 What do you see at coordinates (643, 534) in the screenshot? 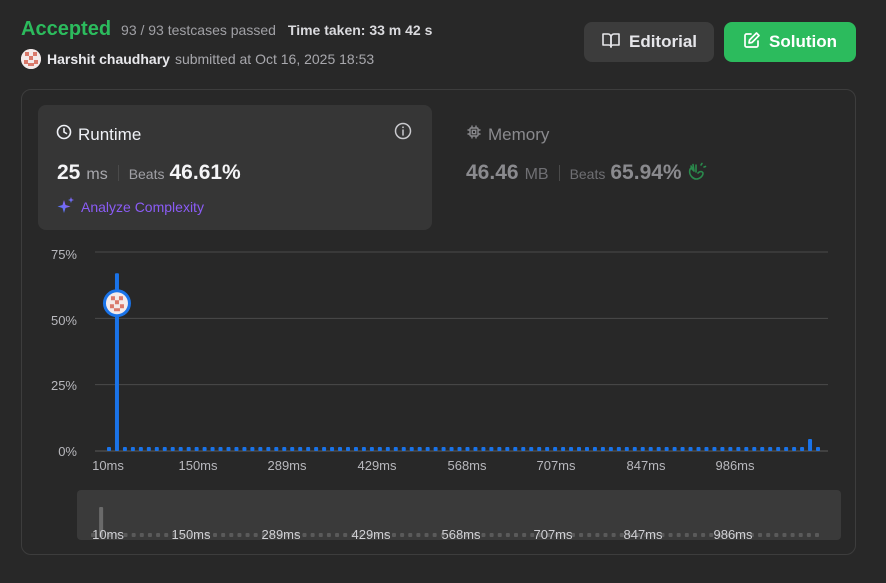
I see `navigator-tick-label: 847ms` at bounding box center [643, 534].